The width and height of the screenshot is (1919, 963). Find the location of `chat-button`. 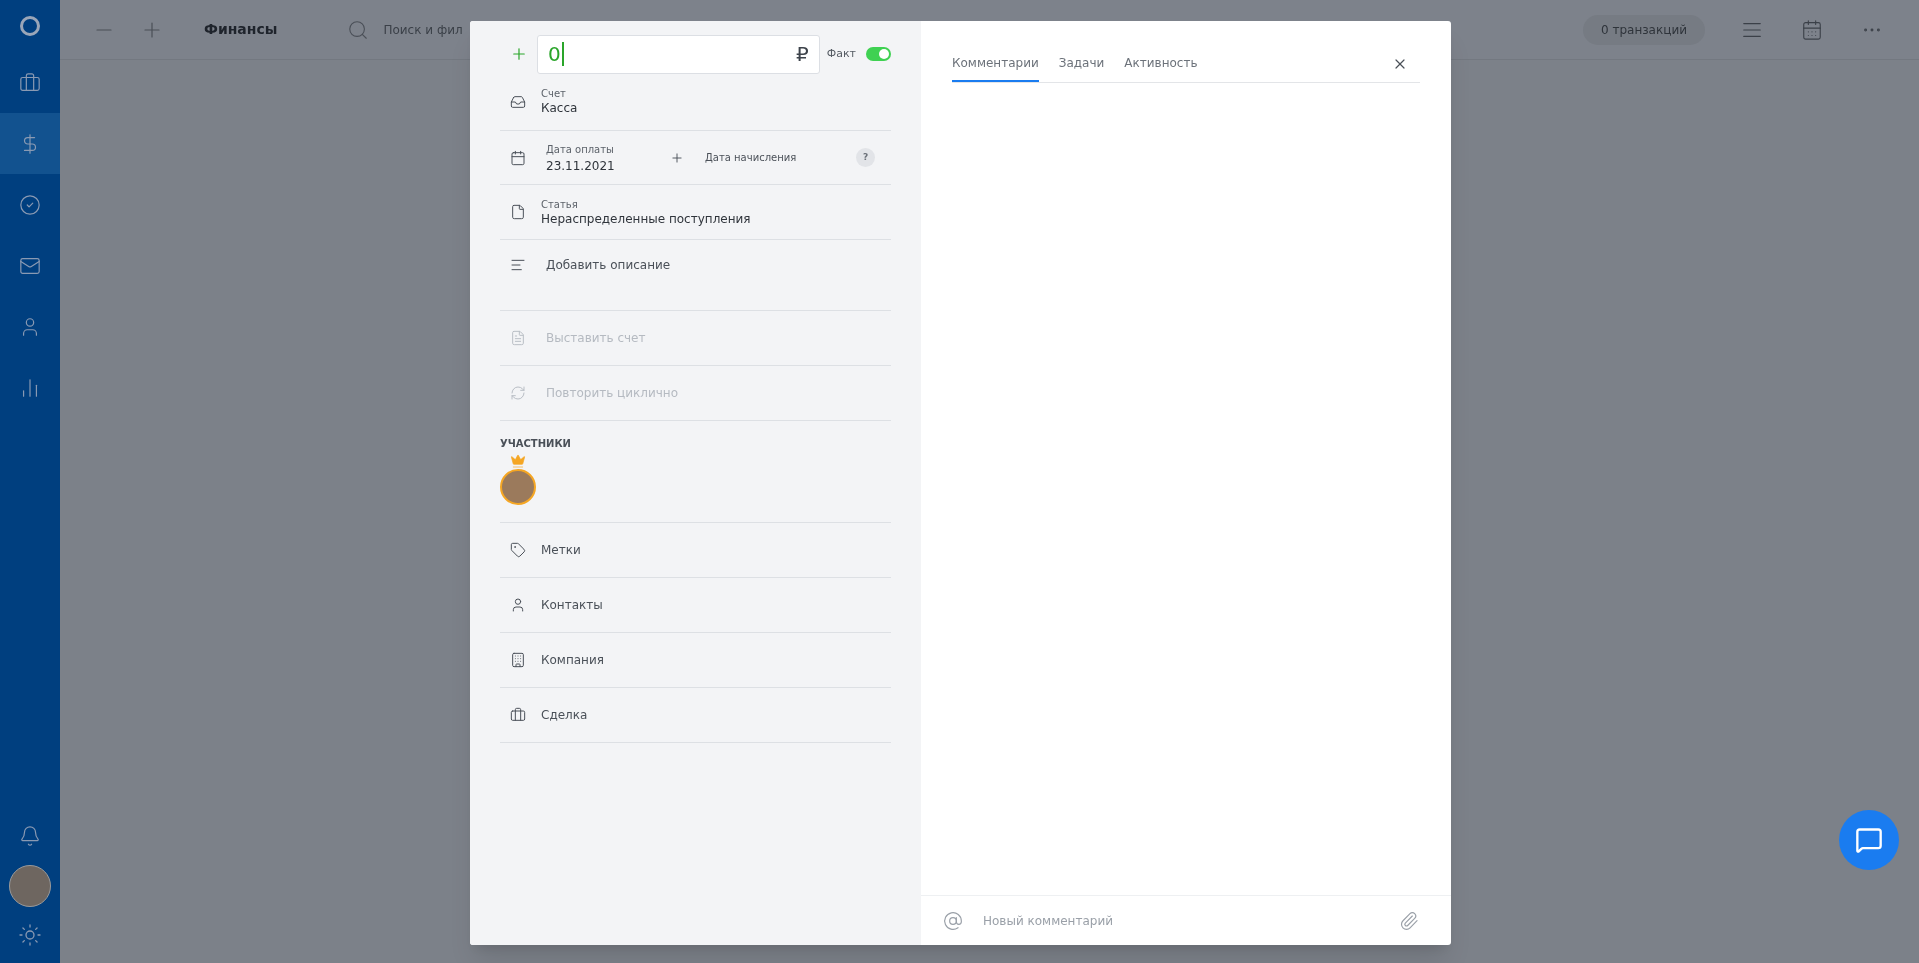

chat-button is located at coordinates (1869, 840).